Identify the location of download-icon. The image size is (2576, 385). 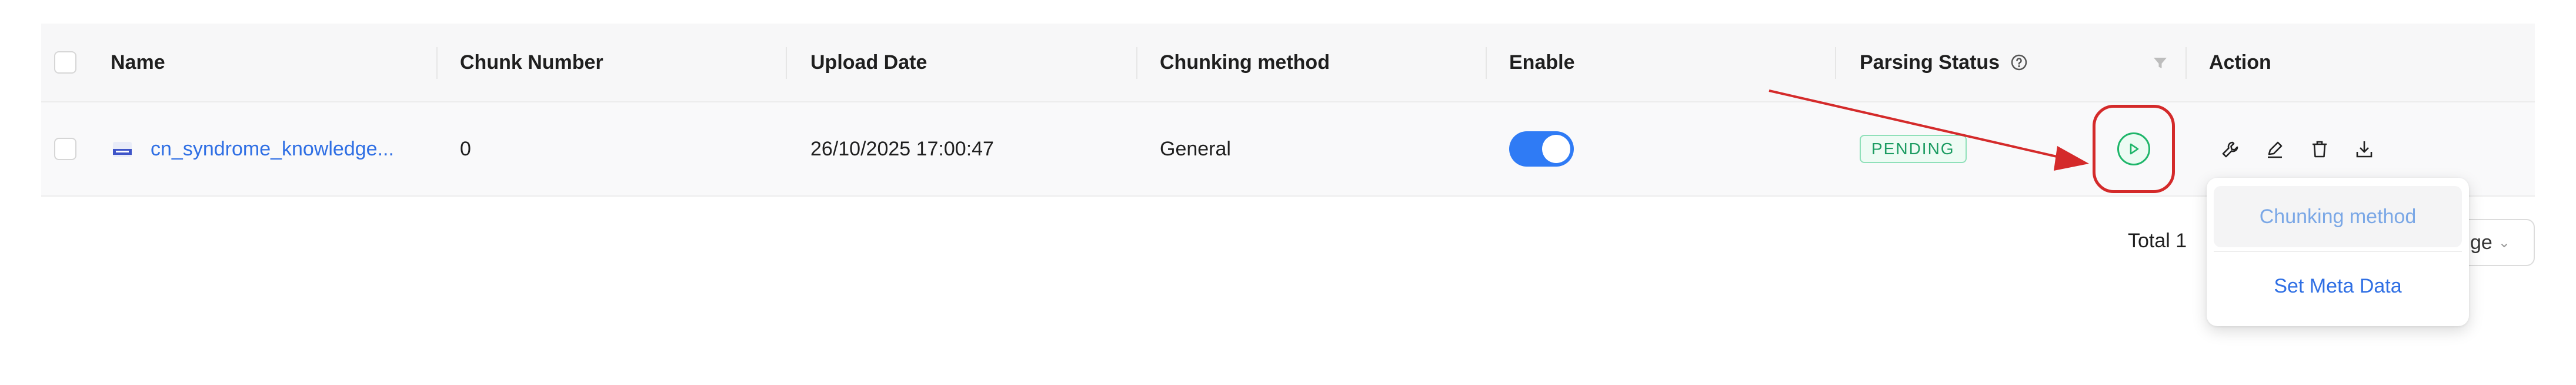
(2364, 149).